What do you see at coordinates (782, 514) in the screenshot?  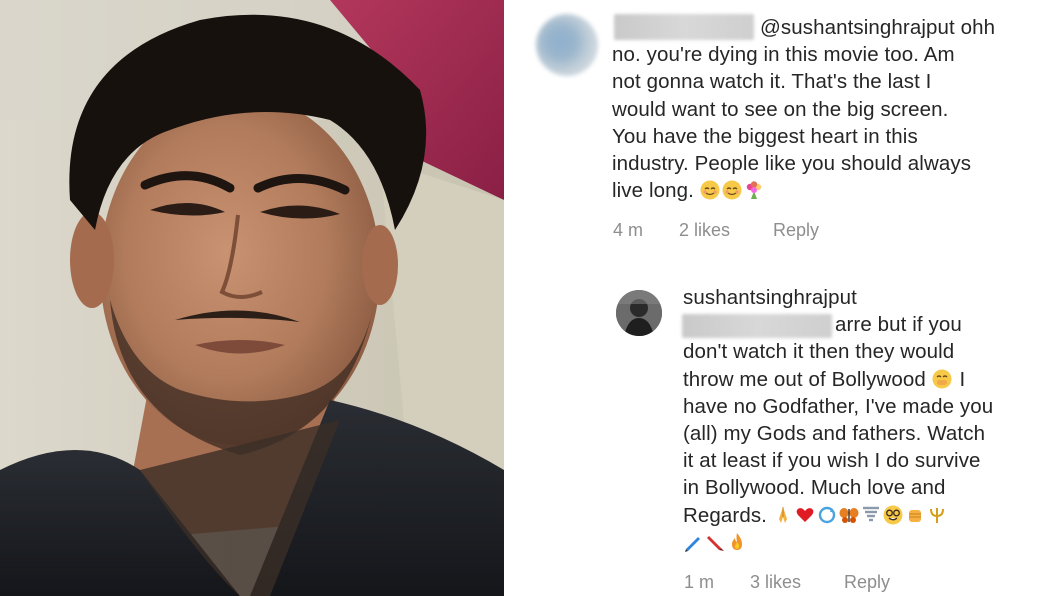 I see `folded-hands-emoji-icon` at bounding box center [782, 514].